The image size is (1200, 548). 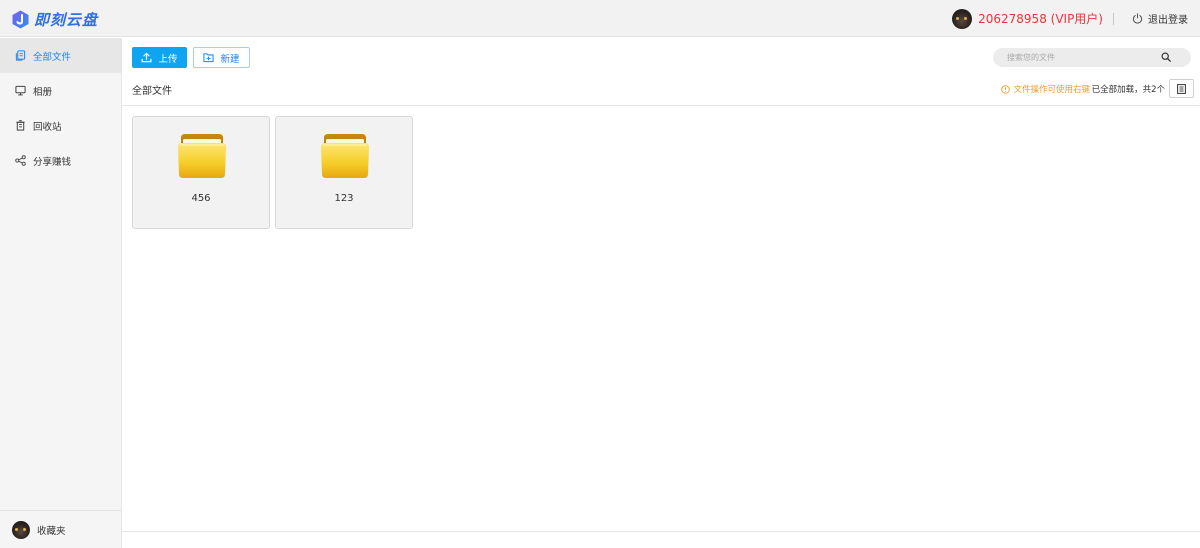 I want to click on content-bottom-divider, so click(x=661, y=531).